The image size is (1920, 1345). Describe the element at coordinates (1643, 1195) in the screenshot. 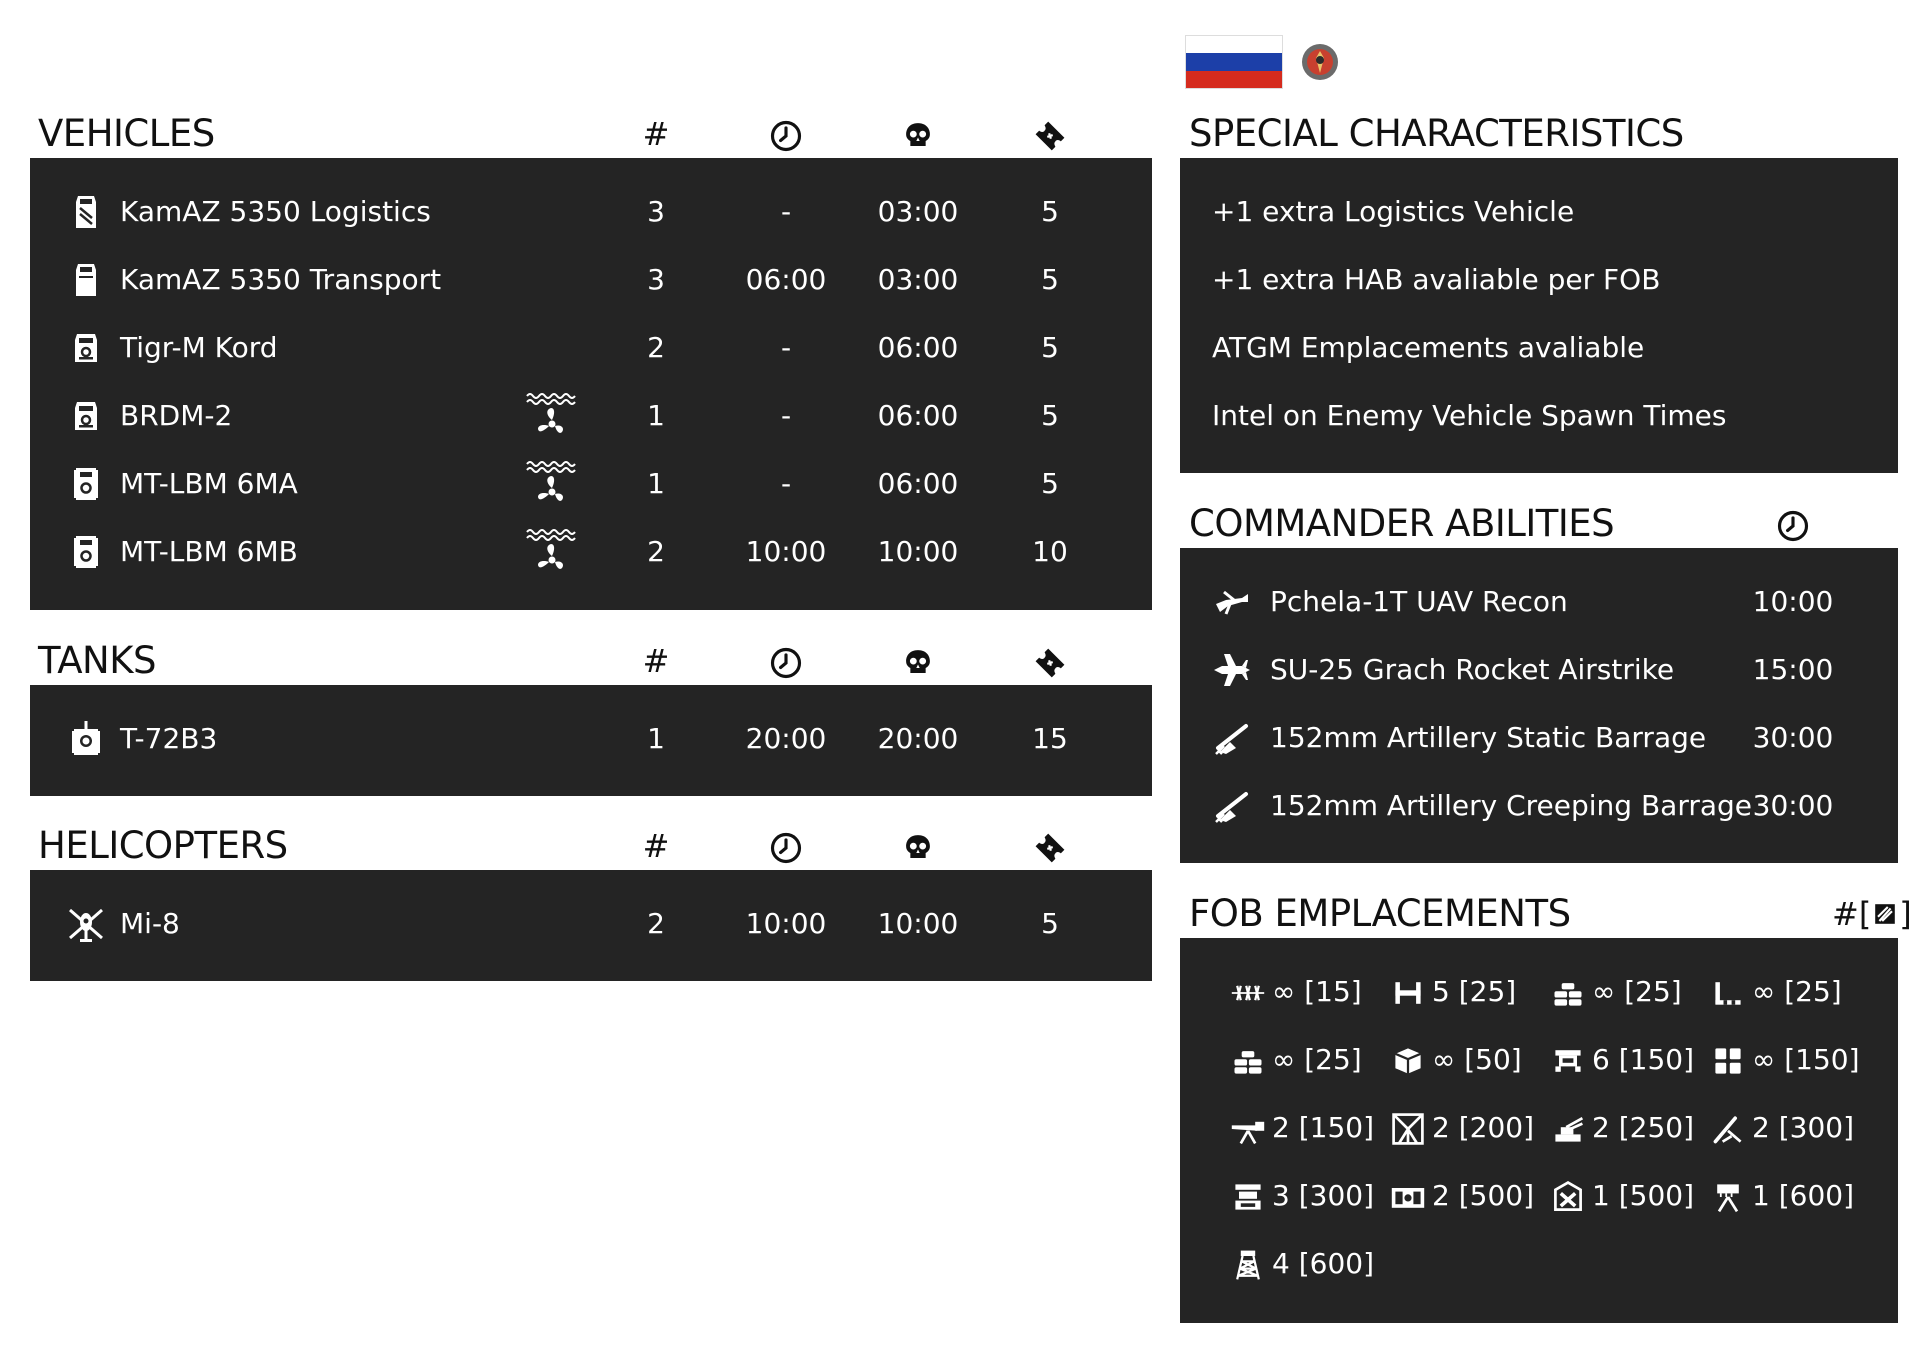

I see `fob-item-label: 1 [500]` at that location.